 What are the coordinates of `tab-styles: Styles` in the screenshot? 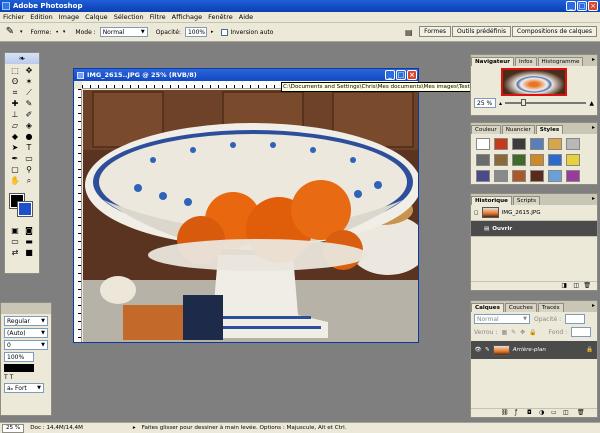 It's located at (549, 129).